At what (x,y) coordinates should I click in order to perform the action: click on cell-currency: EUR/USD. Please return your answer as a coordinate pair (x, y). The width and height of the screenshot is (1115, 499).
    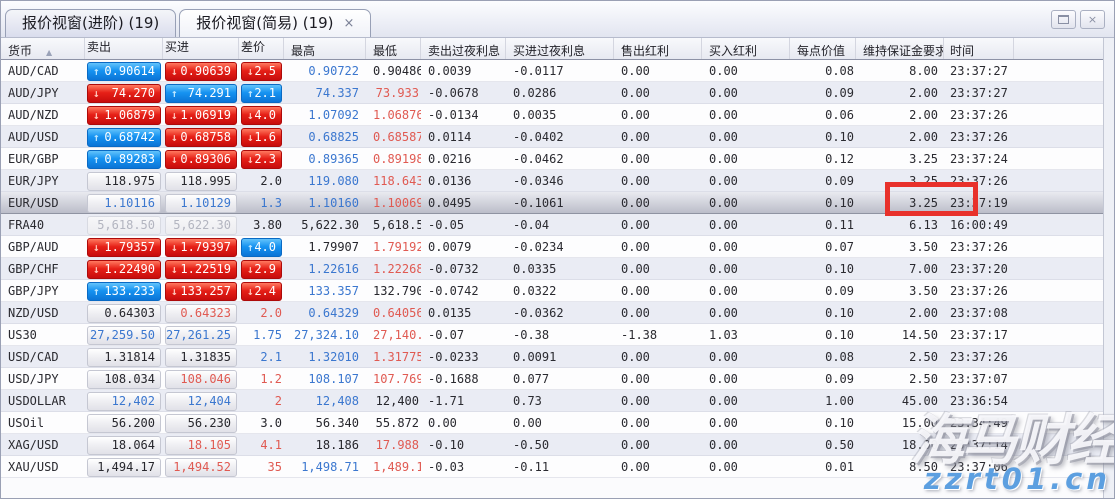
    Looking at the image, I should click on (33, 203).